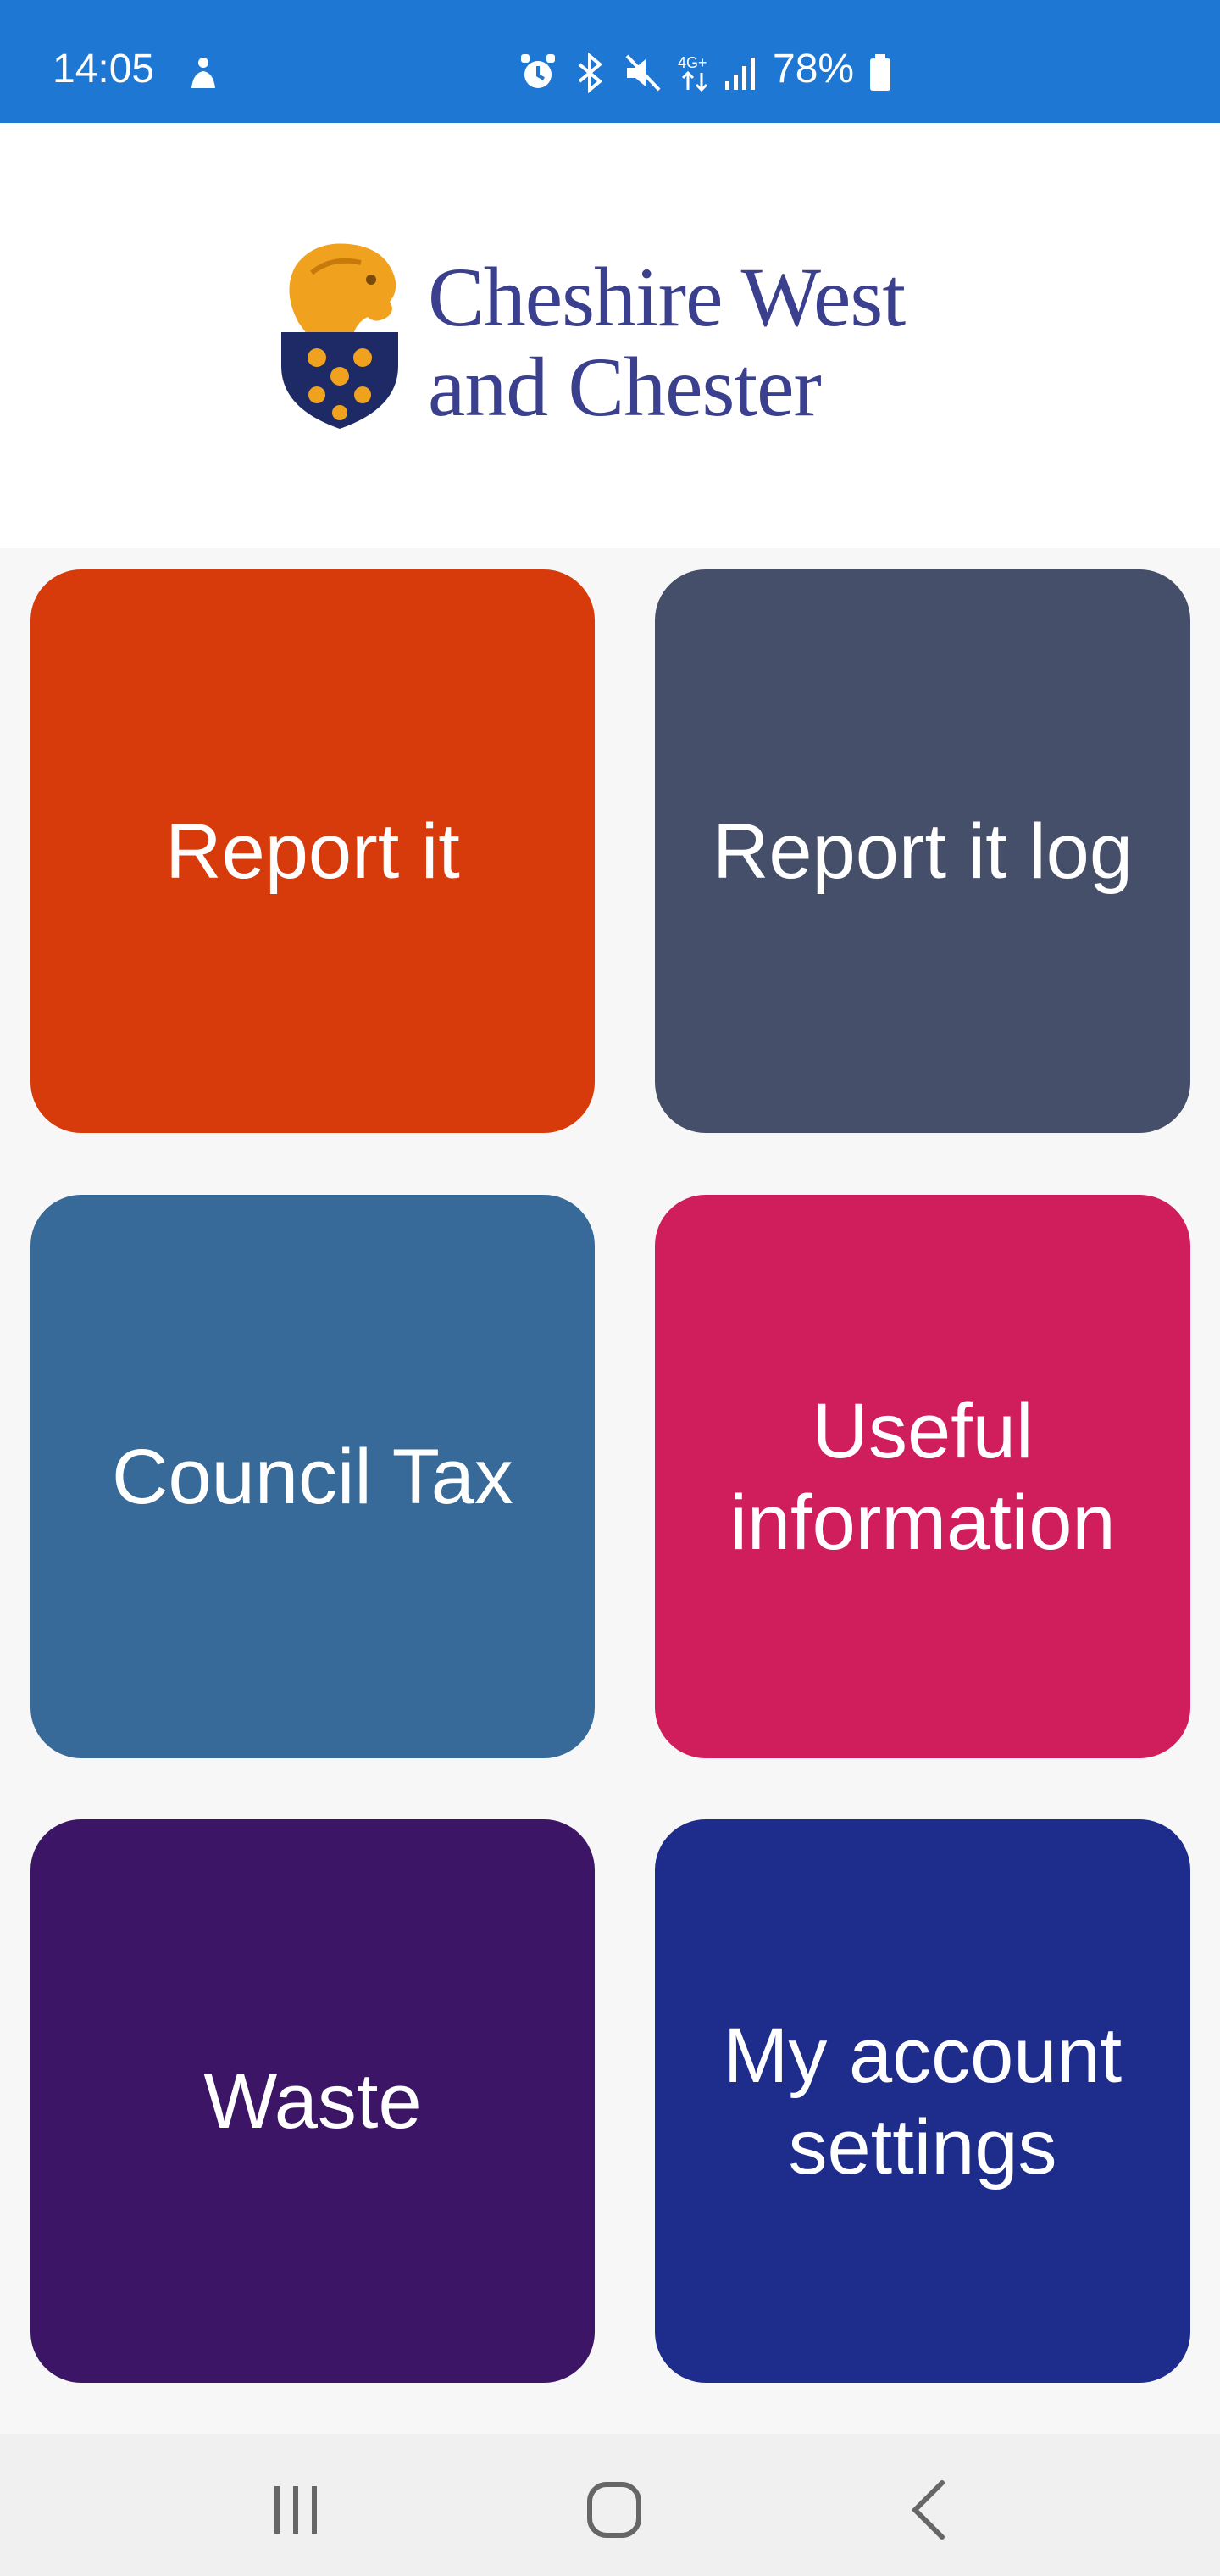 This screenshot has width=1220, height=2576. What do you see at coordinates (643, 75) in the screenshot?
I see `mute-icon` at bounding box center [643, 75].